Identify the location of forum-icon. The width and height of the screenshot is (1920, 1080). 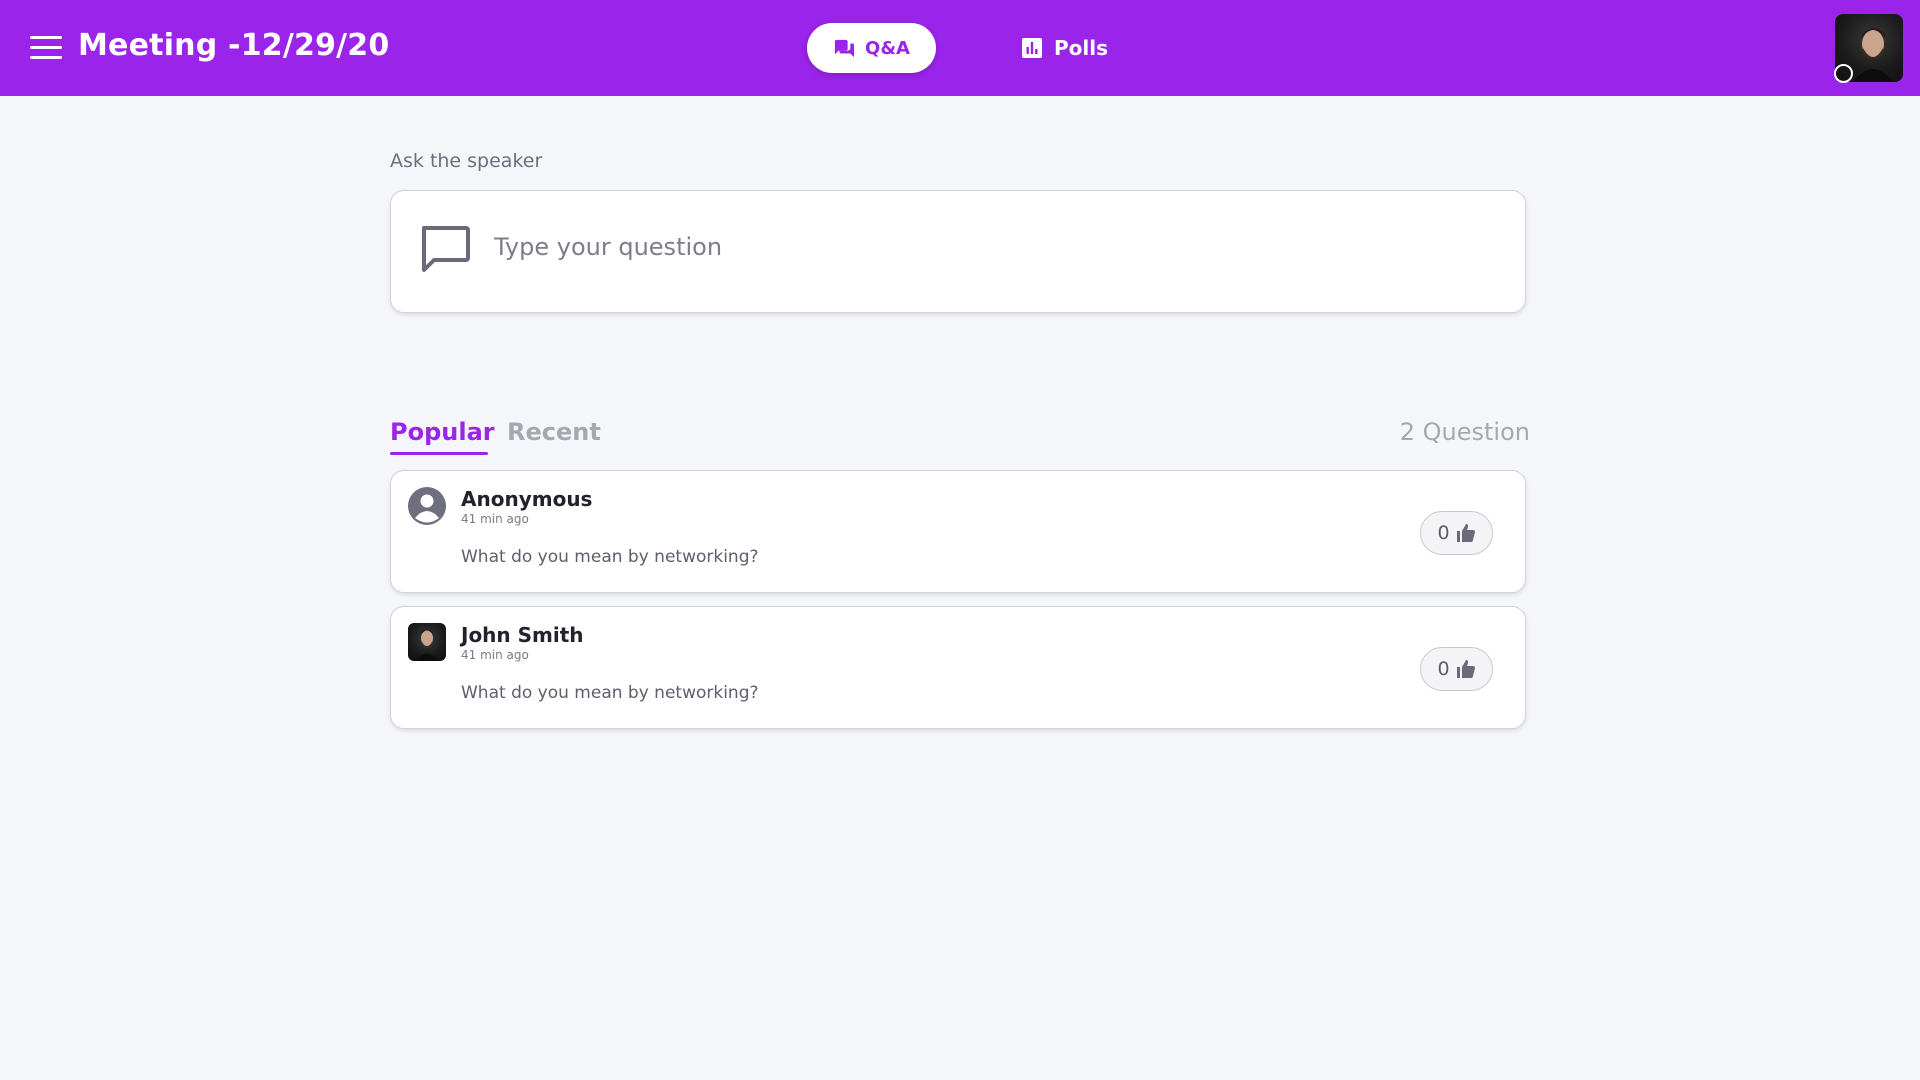
(844, 48).